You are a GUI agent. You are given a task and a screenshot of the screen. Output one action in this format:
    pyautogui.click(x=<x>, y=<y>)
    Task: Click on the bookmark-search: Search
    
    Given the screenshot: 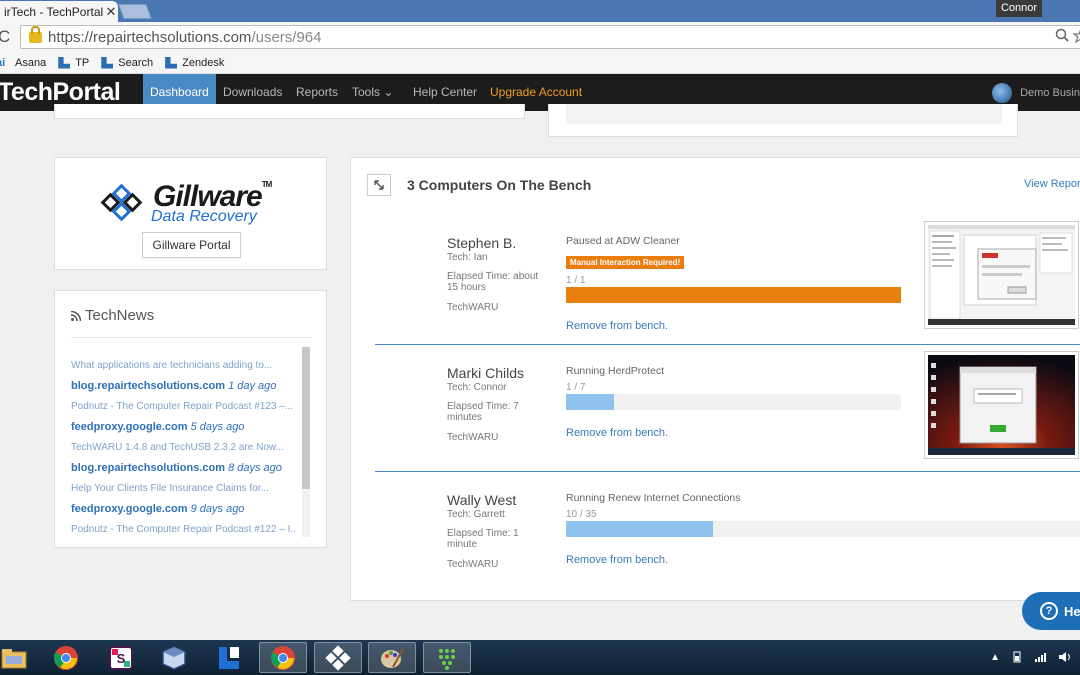 What is the action you would take?
    pyautogui.click(x=127, y=62)
    